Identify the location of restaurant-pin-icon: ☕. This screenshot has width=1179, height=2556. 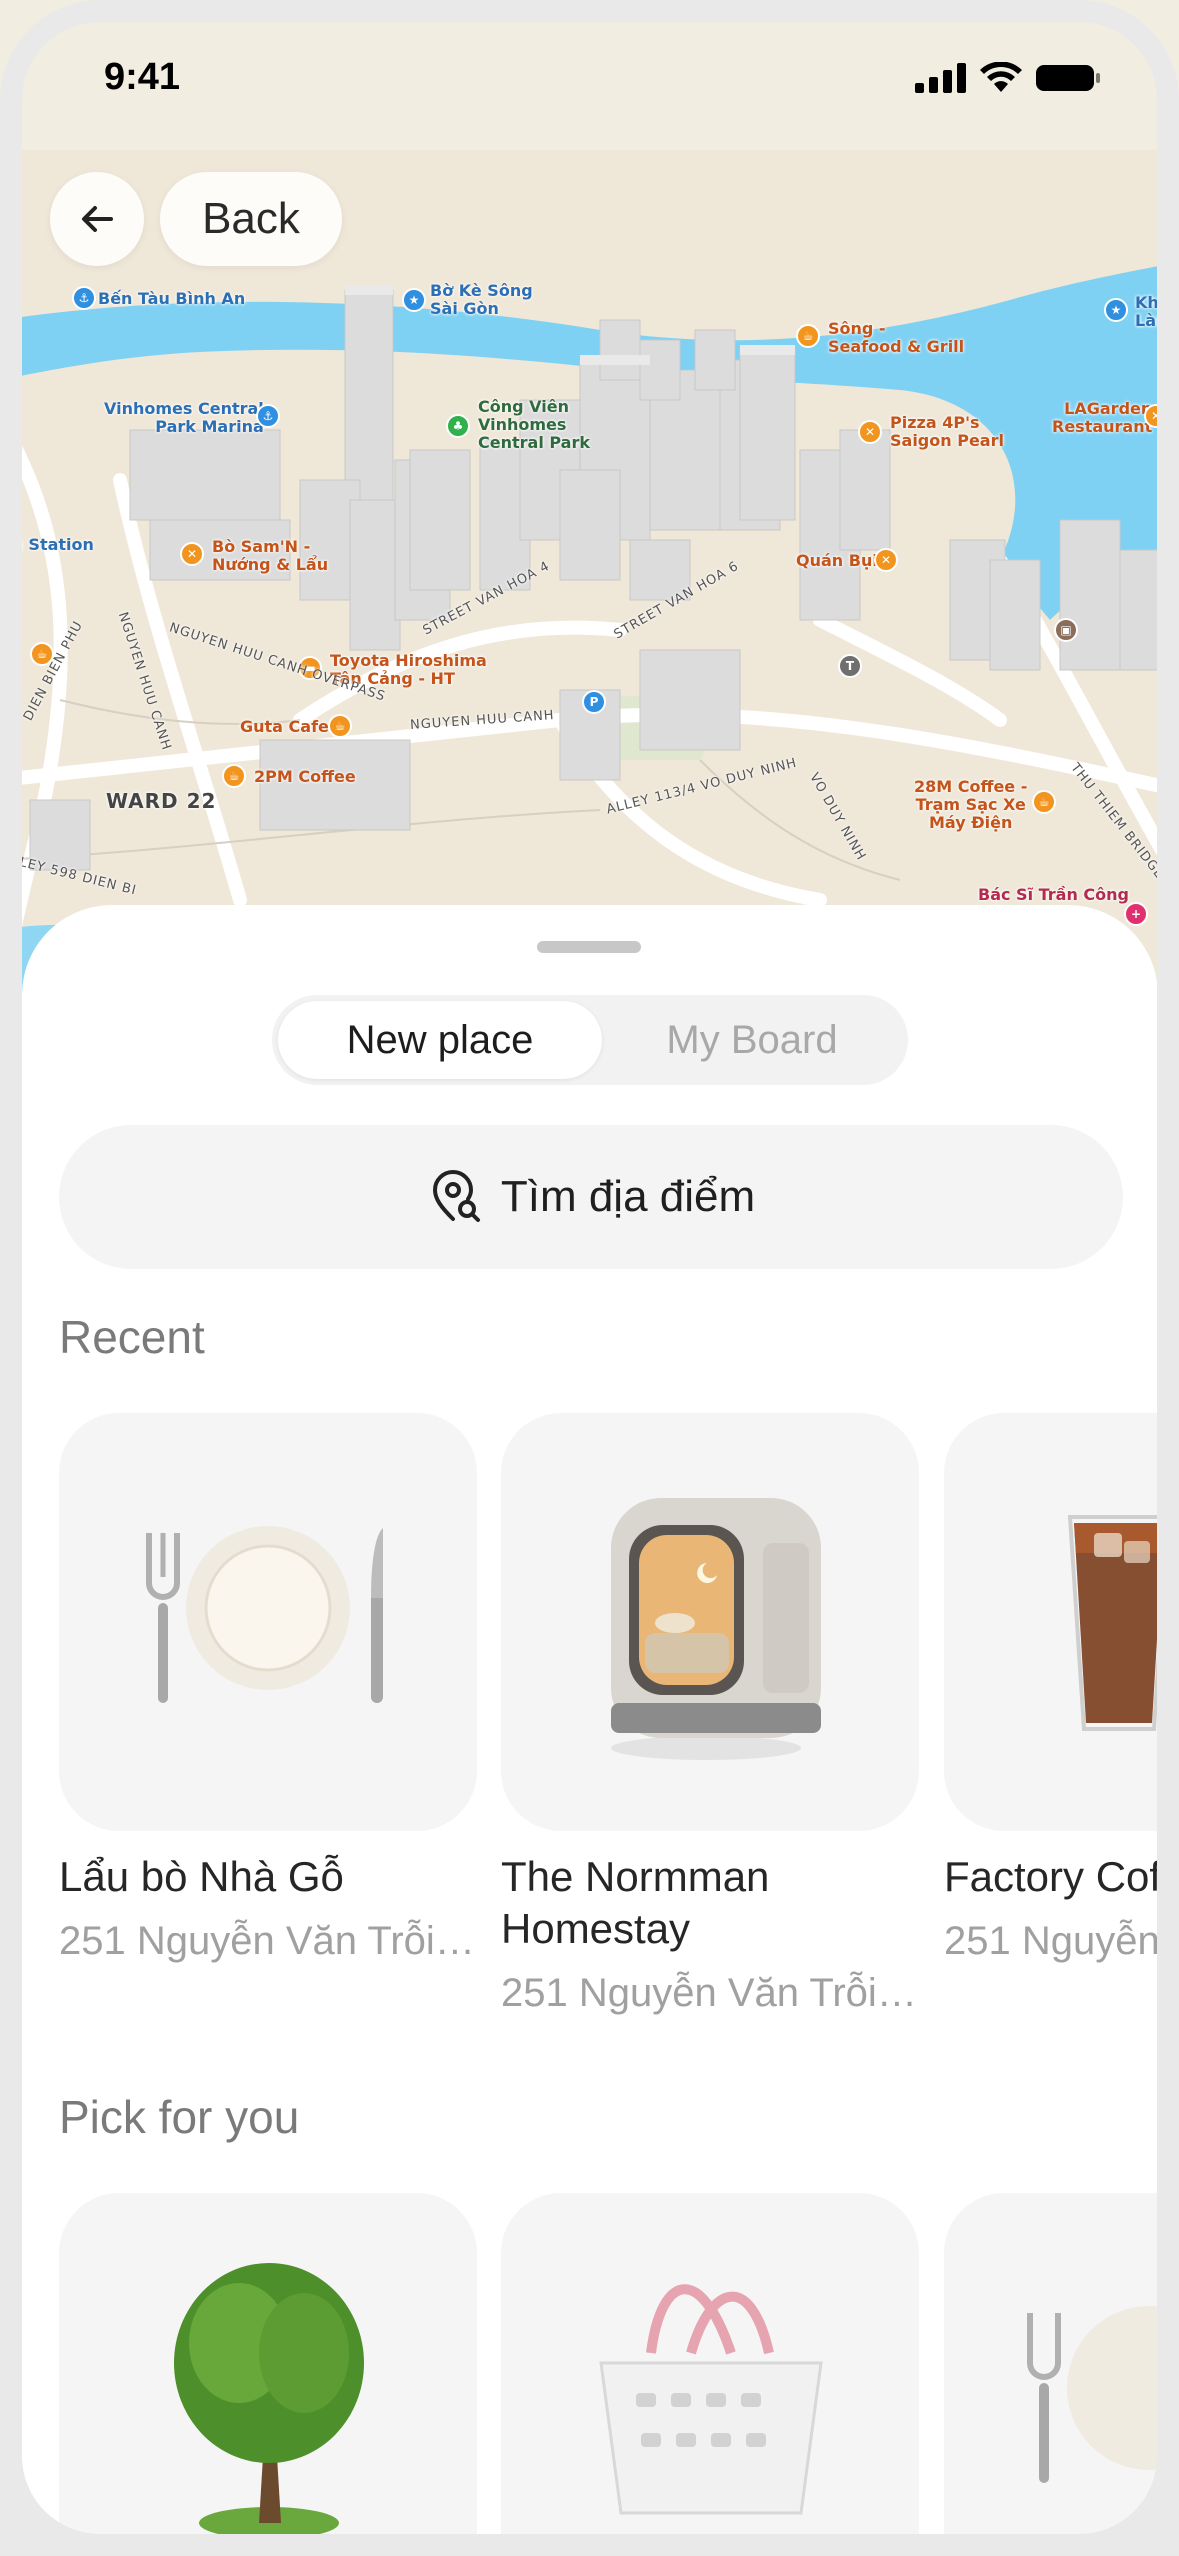
(808, 336).